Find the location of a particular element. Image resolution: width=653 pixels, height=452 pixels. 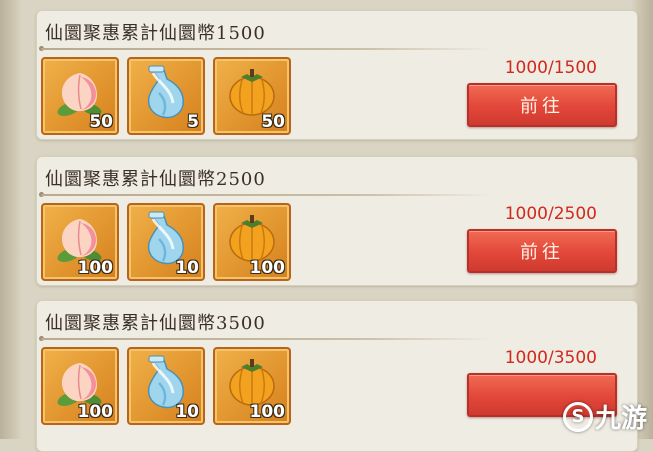

progress-text: 1000/1500 is located at coordinates (550, 68).